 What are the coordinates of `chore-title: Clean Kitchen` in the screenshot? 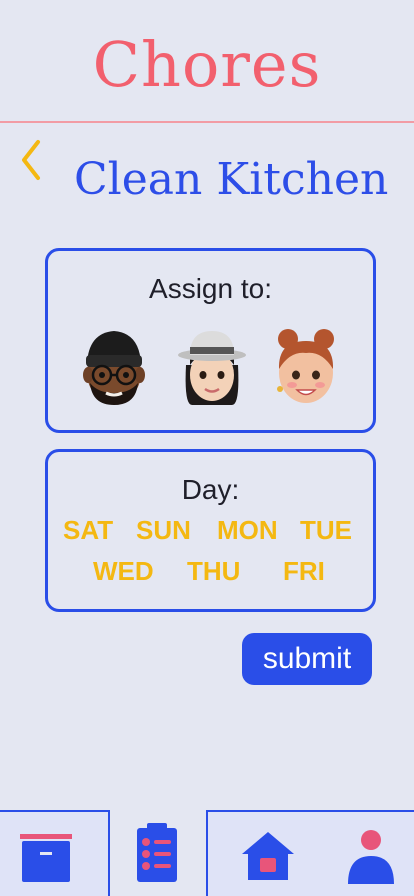 It's located at (231, 179).